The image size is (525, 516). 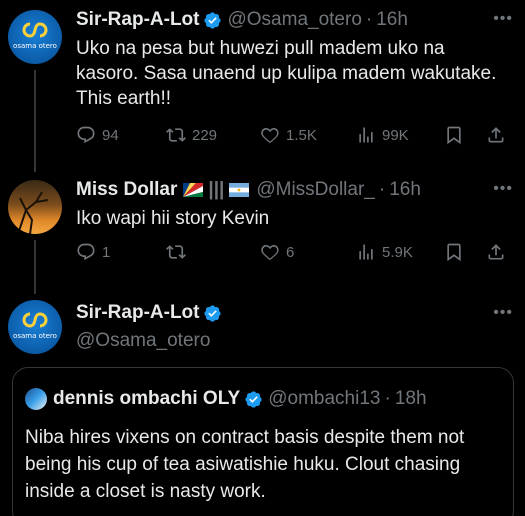 I want to click on reply-button: 94, so click(x=97, y=135).